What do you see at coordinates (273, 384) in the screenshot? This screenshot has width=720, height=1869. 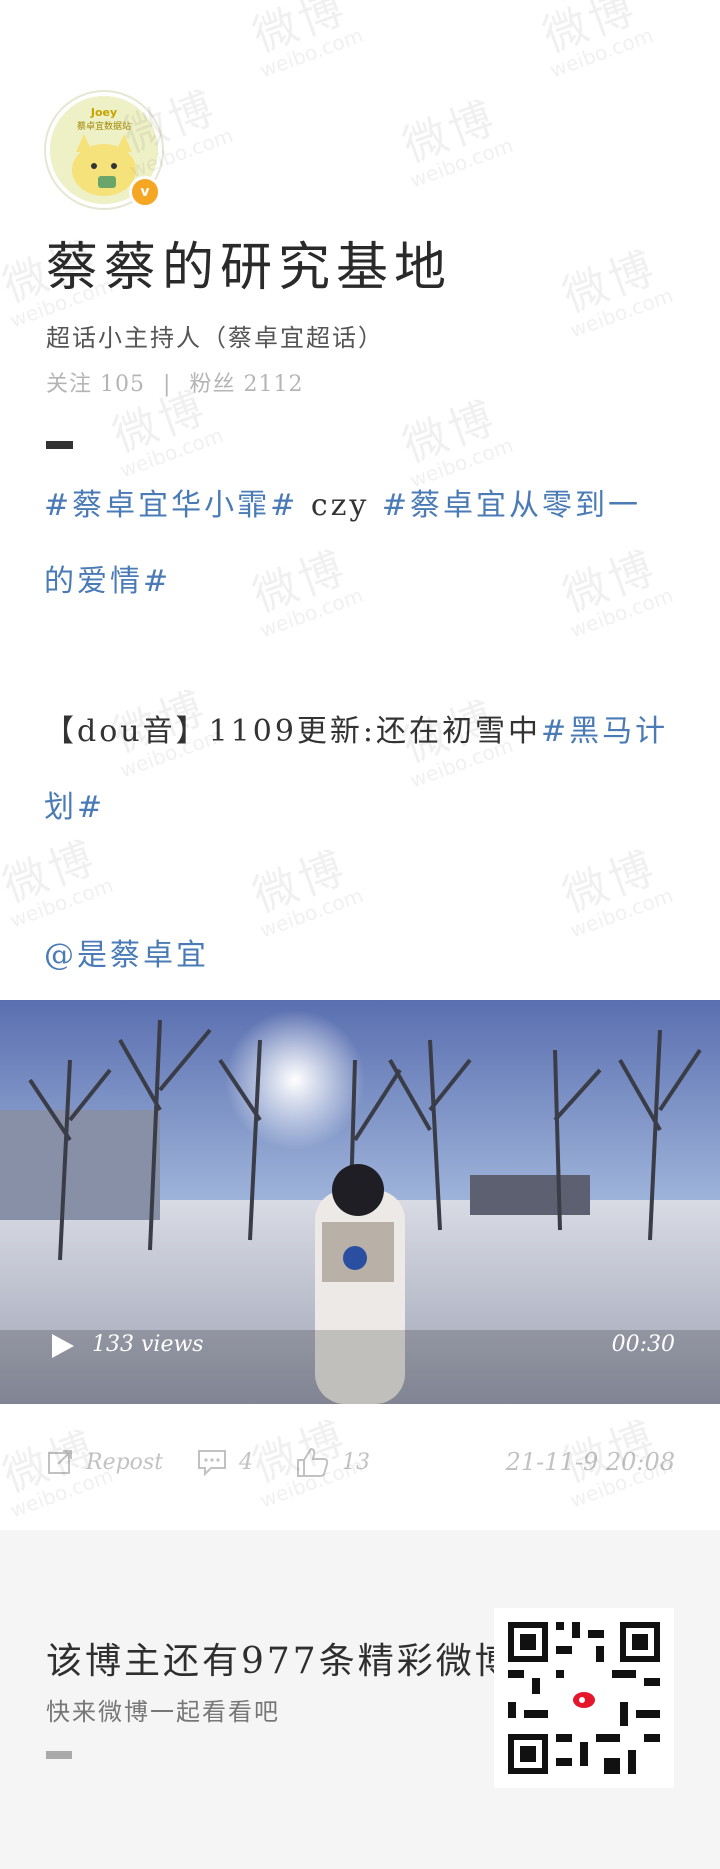 I see `fans-count: 2112` at bounding box center [273, 384].